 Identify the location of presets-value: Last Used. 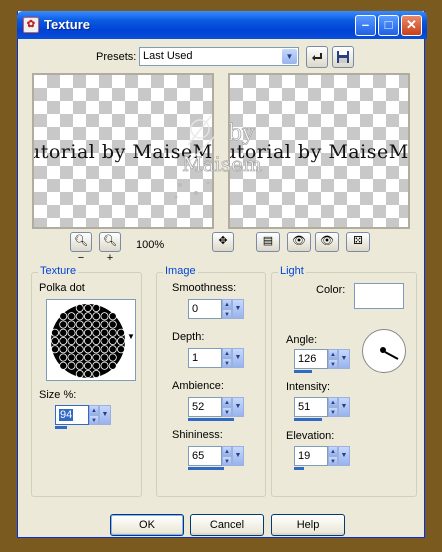
(168, 56).